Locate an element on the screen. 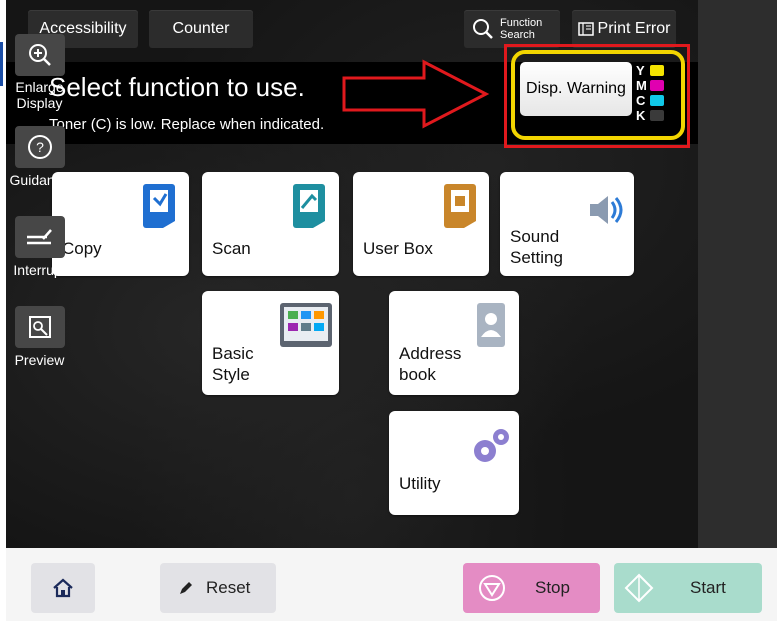 The height and width of the screenshot is (621, 777). red-arrow-annotation is located at coordinates (416, 94).